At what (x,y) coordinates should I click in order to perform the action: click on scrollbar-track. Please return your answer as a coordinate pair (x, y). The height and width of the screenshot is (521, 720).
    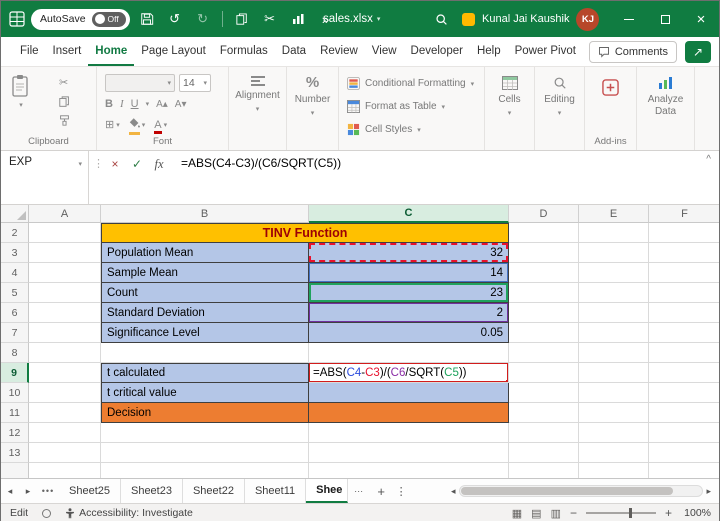
    Looking at the image, I should click on (581, 491).